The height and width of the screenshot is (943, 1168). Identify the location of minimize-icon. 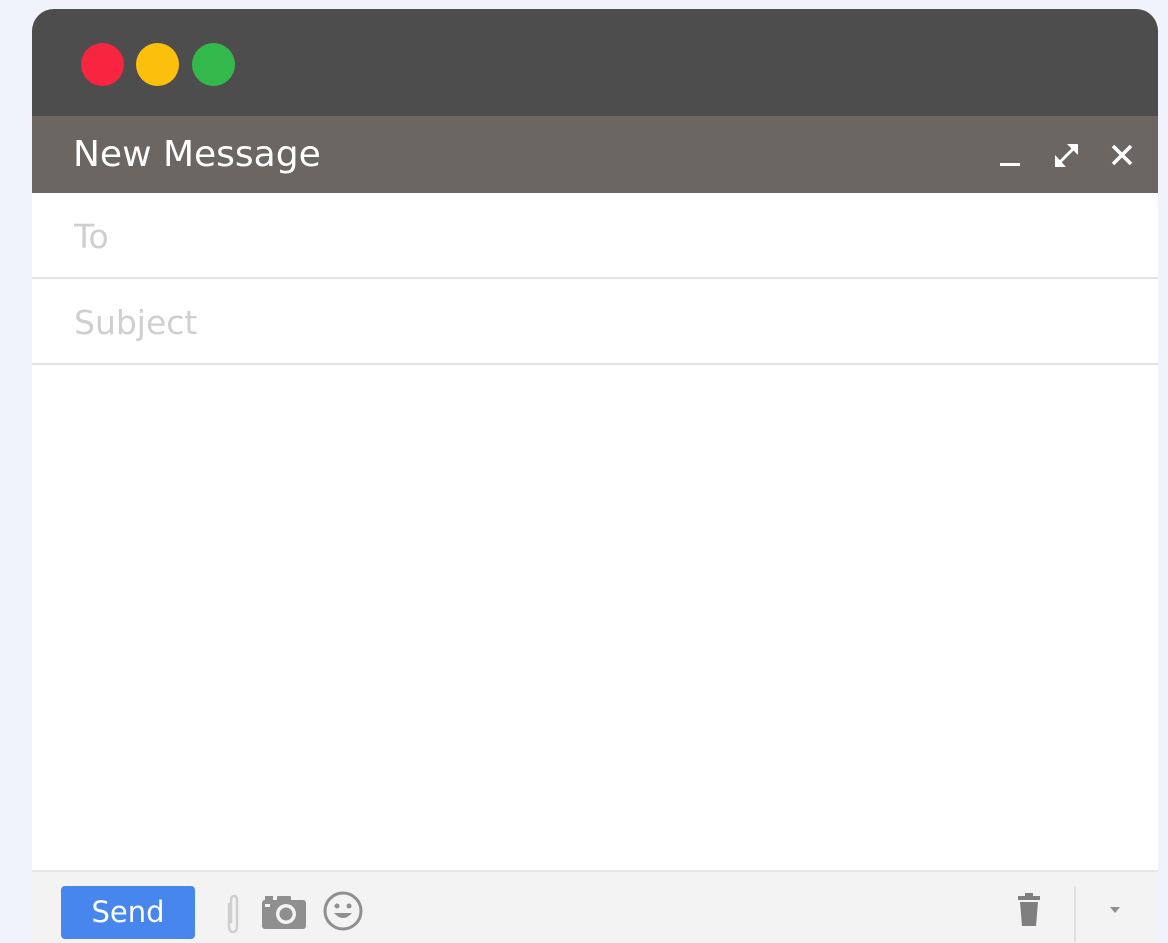
(1011, 155).